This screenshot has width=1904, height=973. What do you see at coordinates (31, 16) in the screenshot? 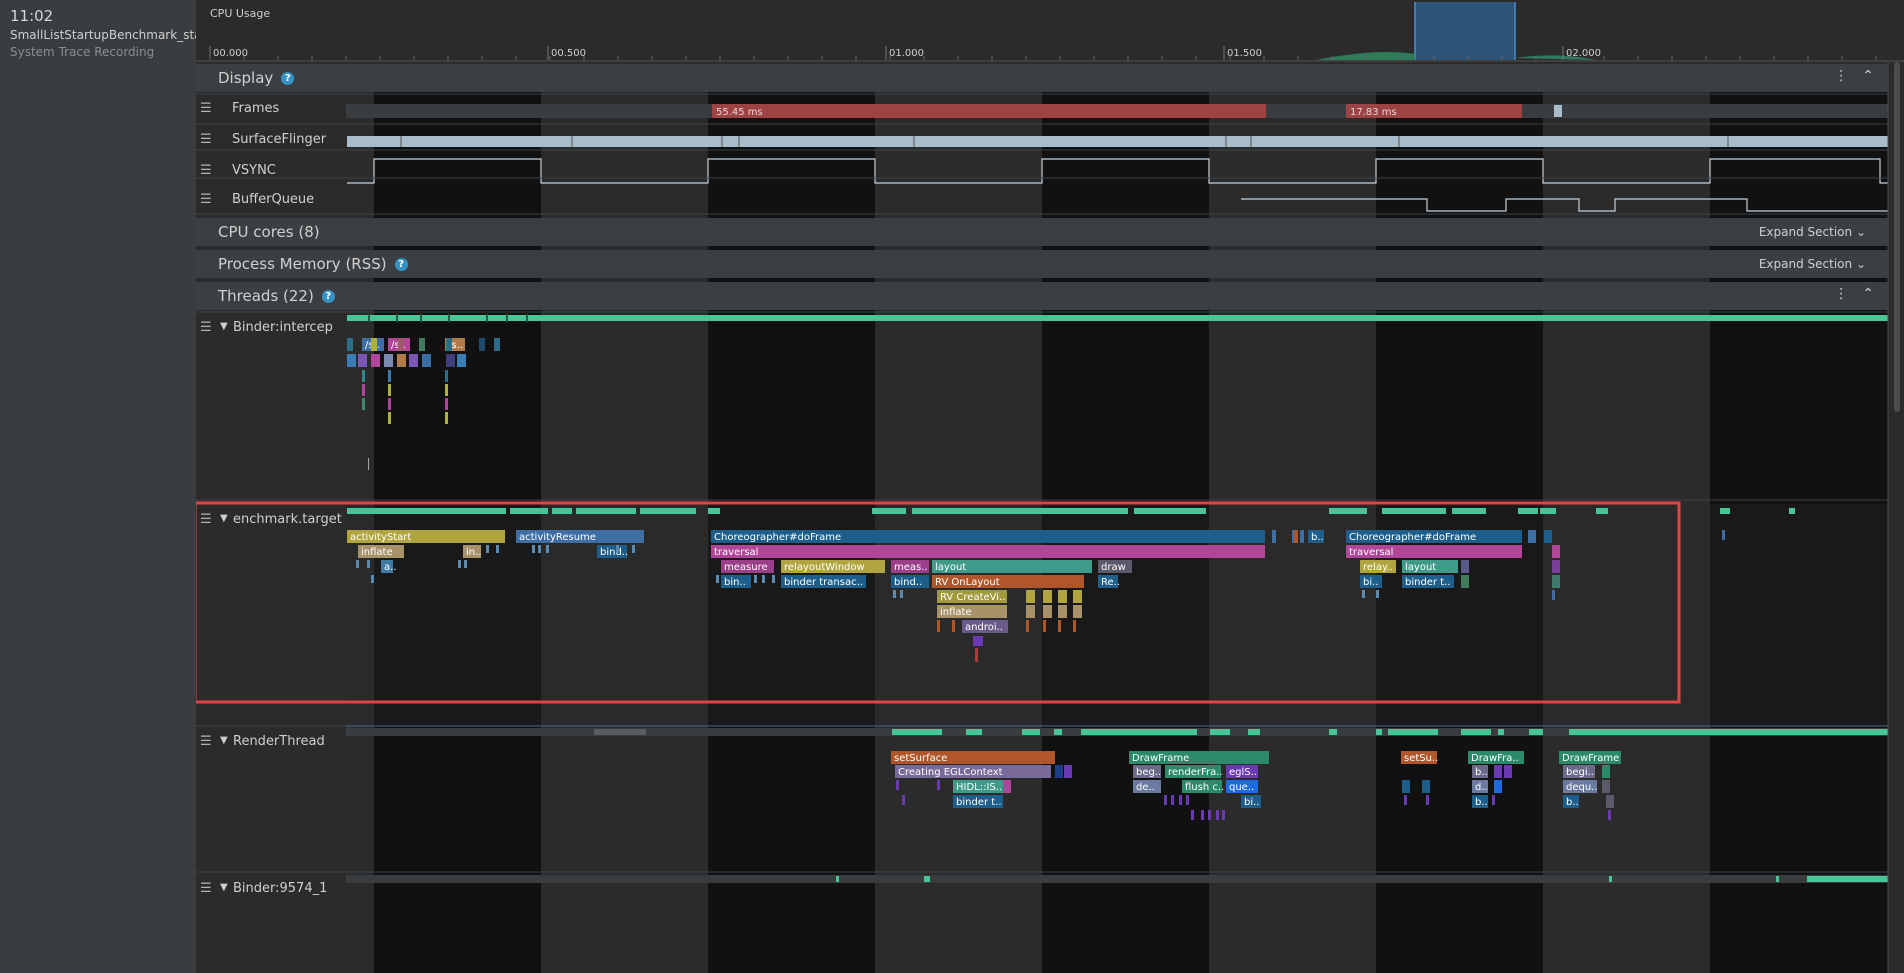
I see `recording-time: 11:02` at bounding box center [31, 16].